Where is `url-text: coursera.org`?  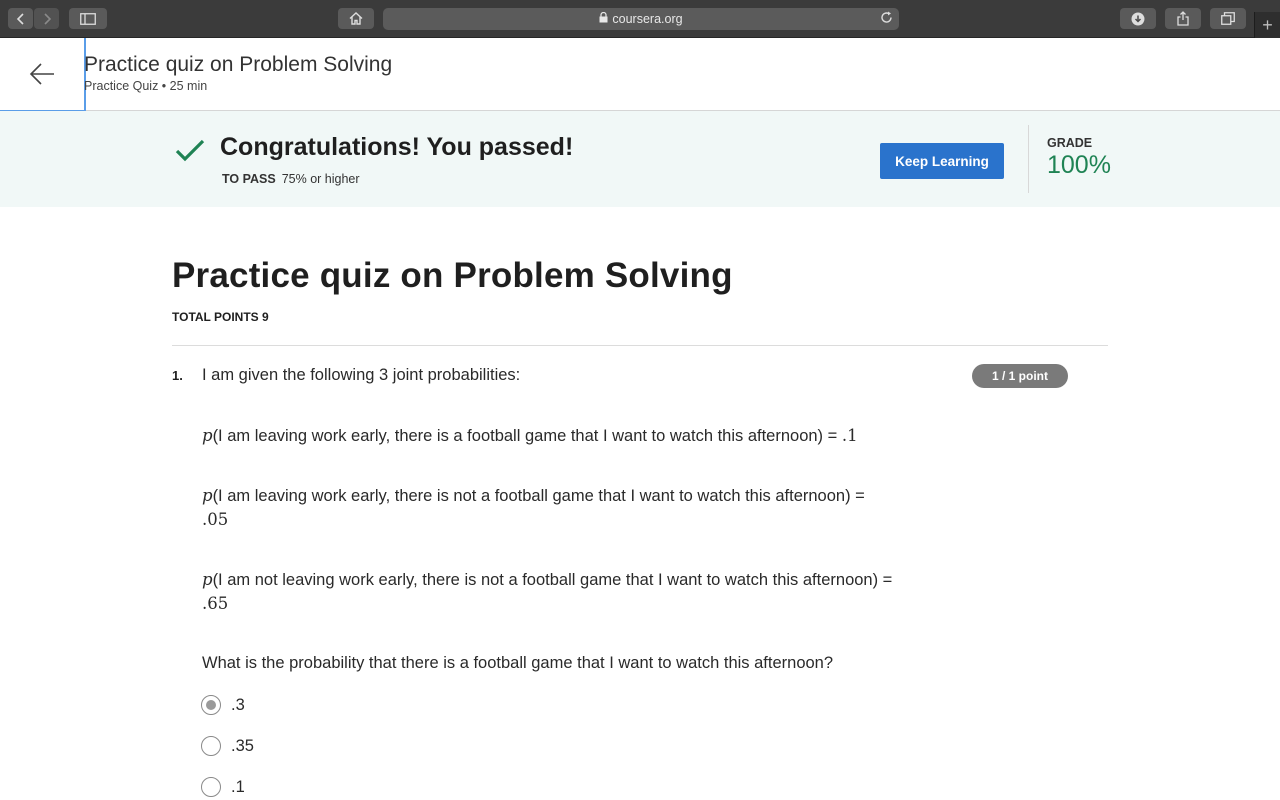
url-text: coursera.org is located at coordinates (647, 19).